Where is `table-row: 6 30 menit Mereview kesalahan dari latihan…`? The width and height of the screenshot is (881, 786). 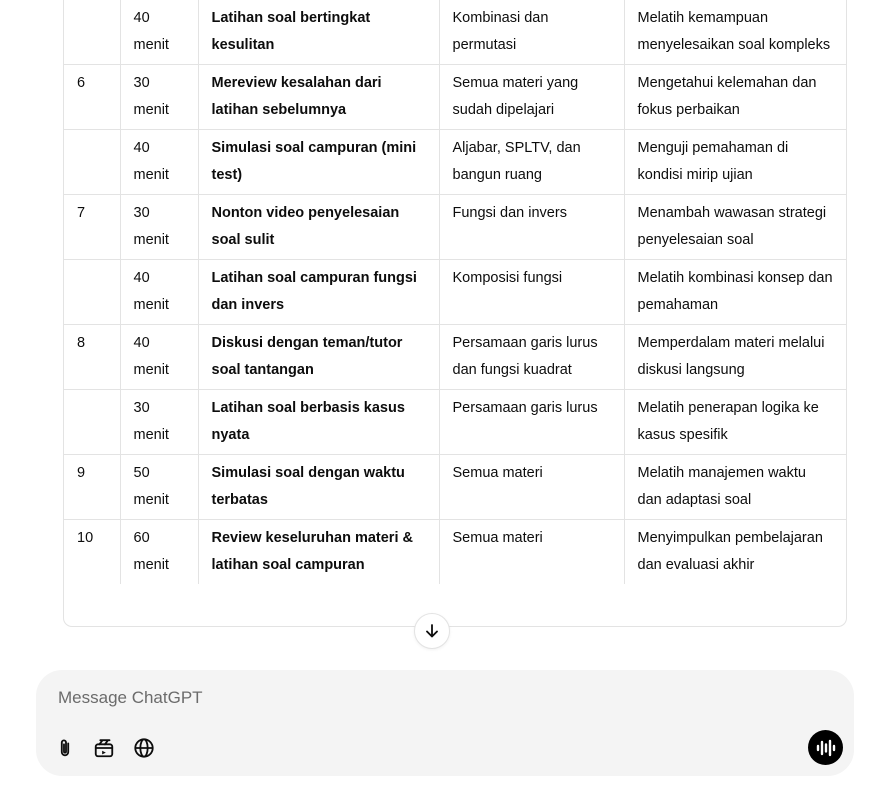 table-row: 6 30 menit Mereview kesalahan dari latihan… is located at coordinates (455, 97).